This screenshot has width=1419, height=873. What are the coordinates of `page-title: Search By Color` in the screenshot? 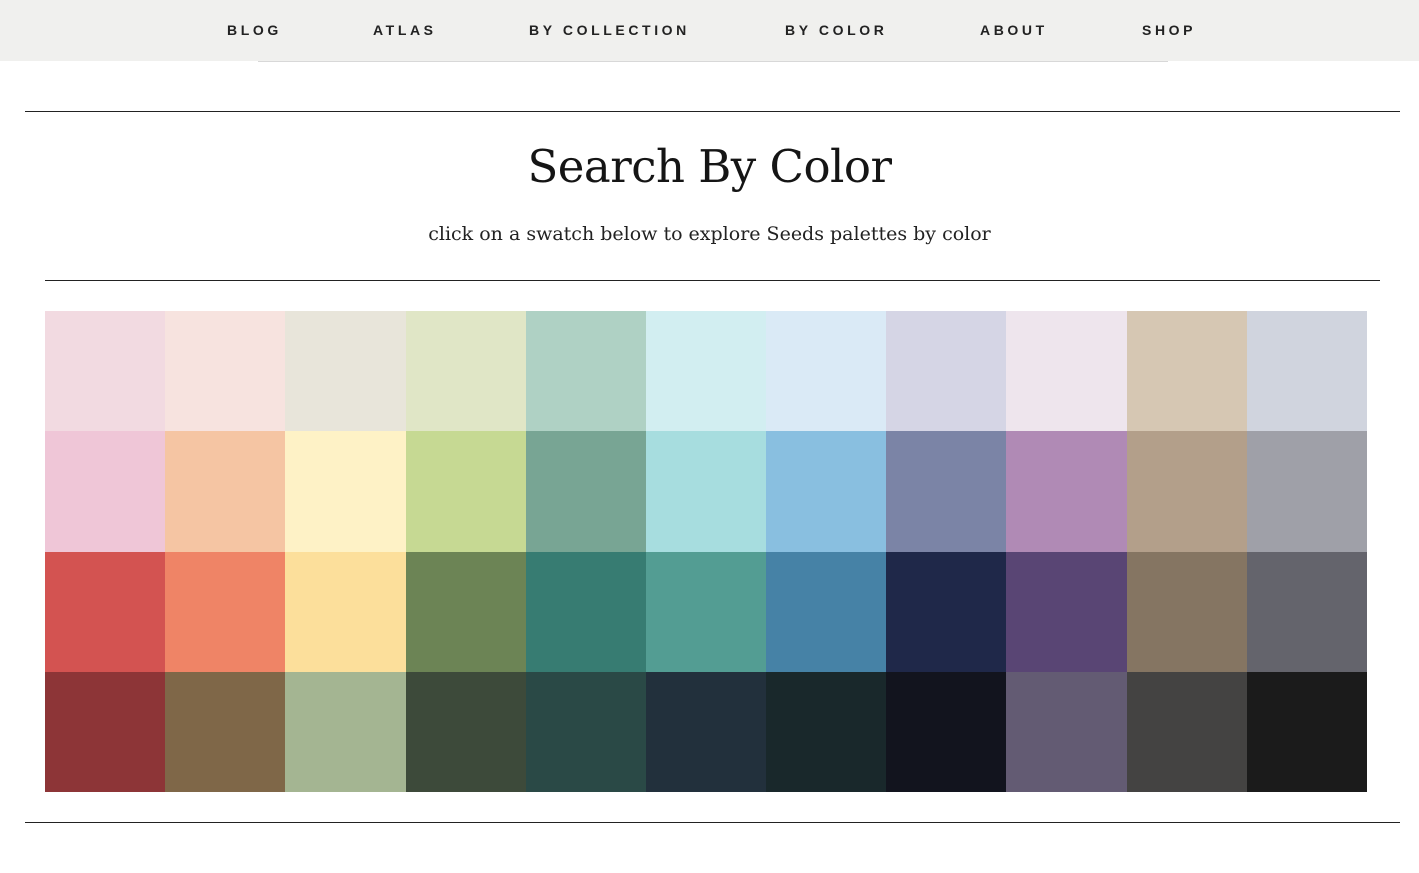 It's located at (709, 166).